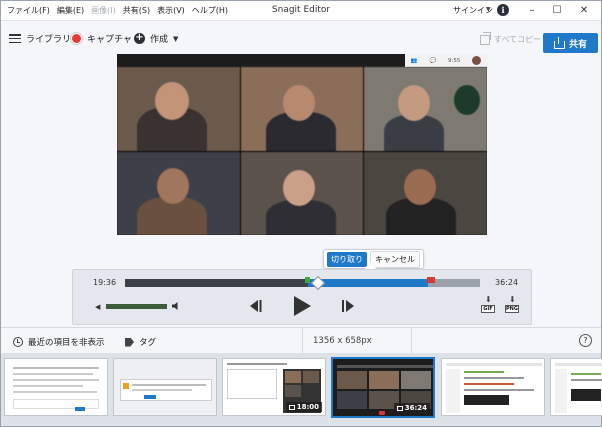  I want to click on create-label: 作成, so click(159, 40).